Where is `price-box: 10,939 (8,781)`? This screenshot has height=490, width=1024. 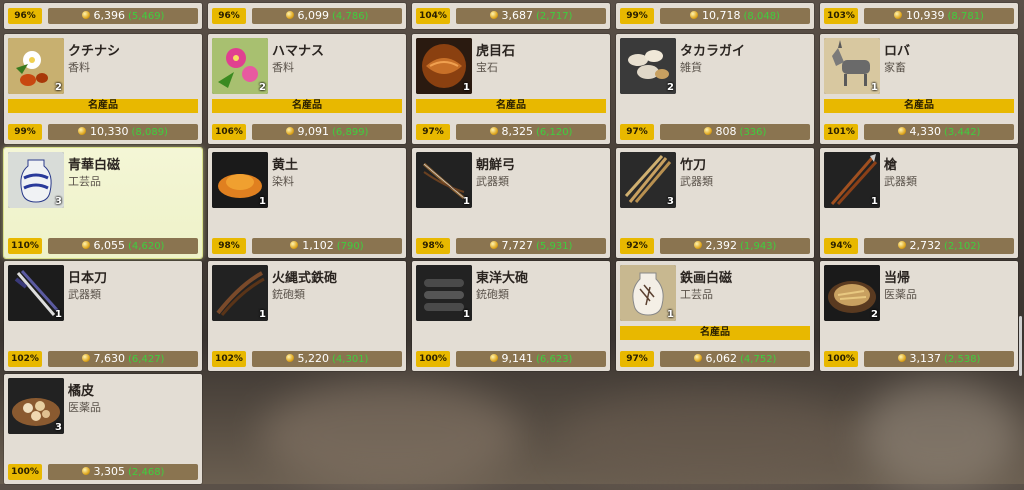
price-box: 10,939 (8,781) is located at coordinates (939, 16).